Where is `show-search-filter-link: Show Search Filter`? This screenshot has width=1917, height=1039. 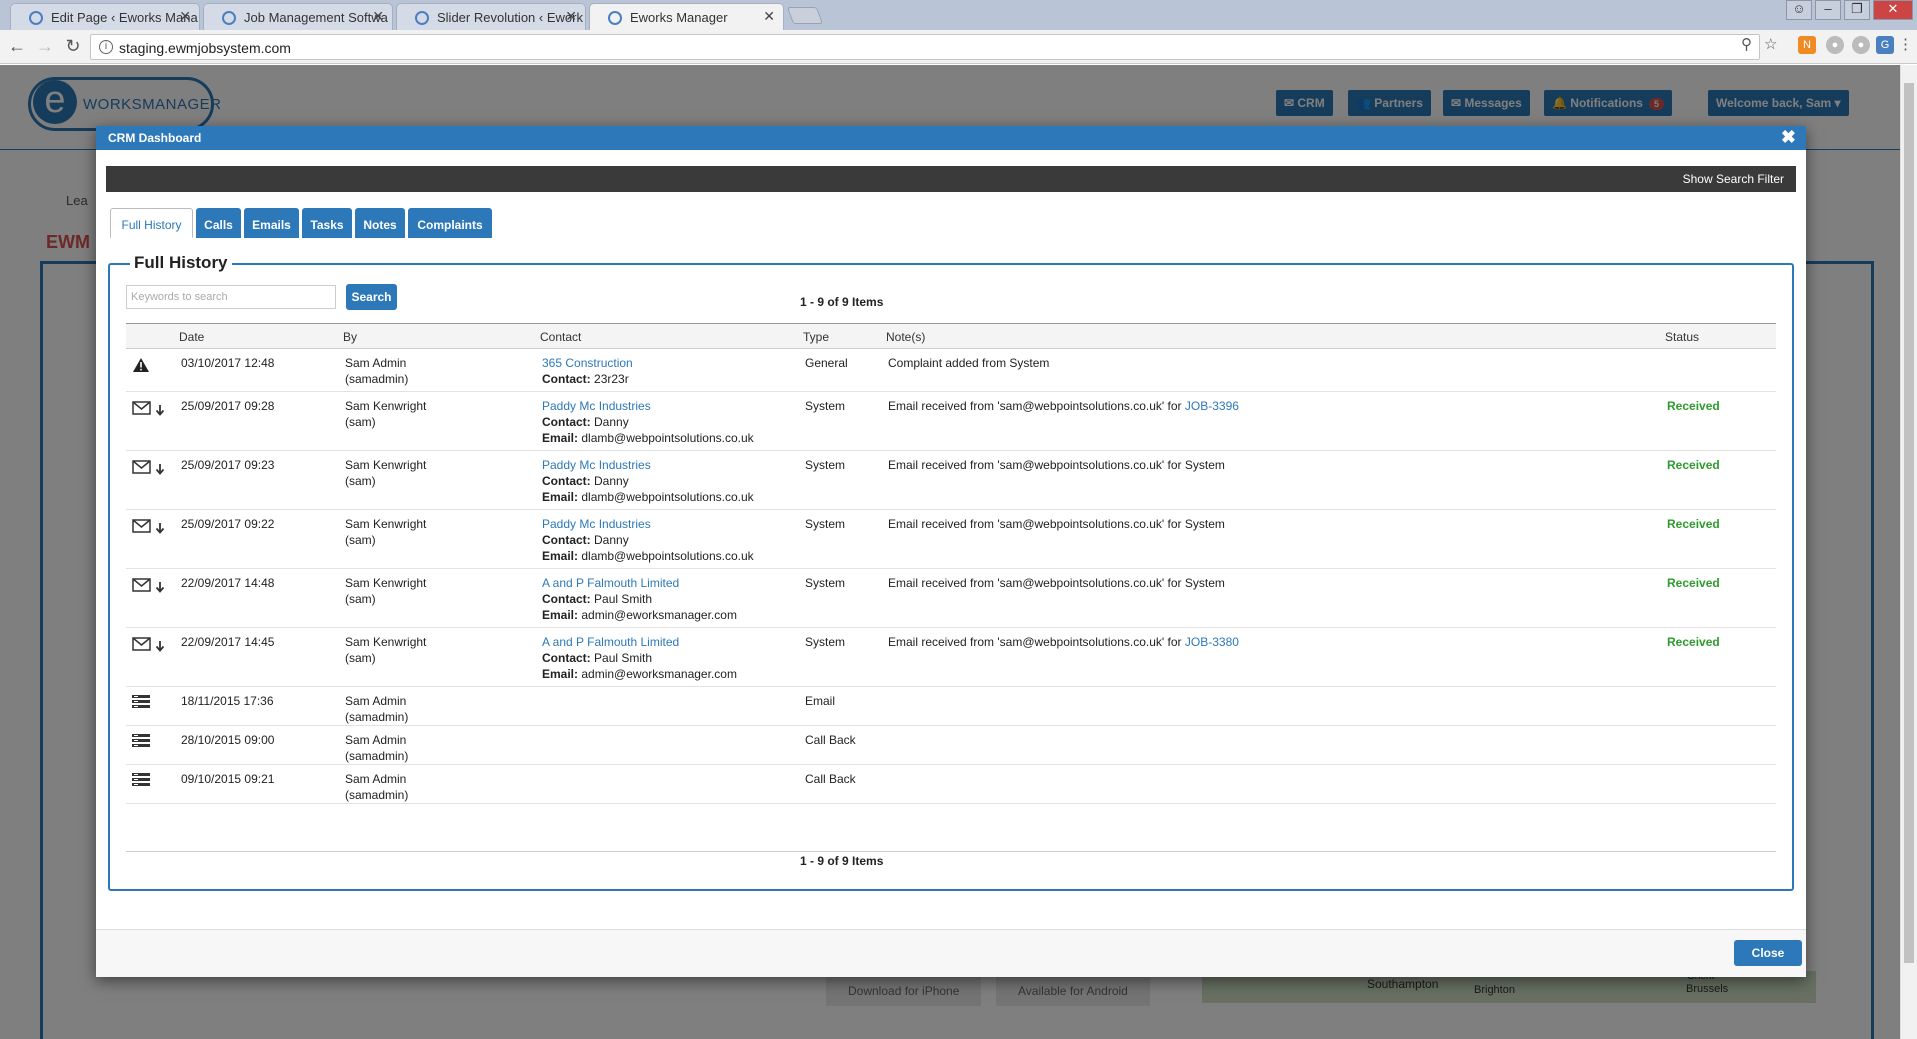 show-search-filter-link: Show Search Filter is located at coordinates (1733, 179).